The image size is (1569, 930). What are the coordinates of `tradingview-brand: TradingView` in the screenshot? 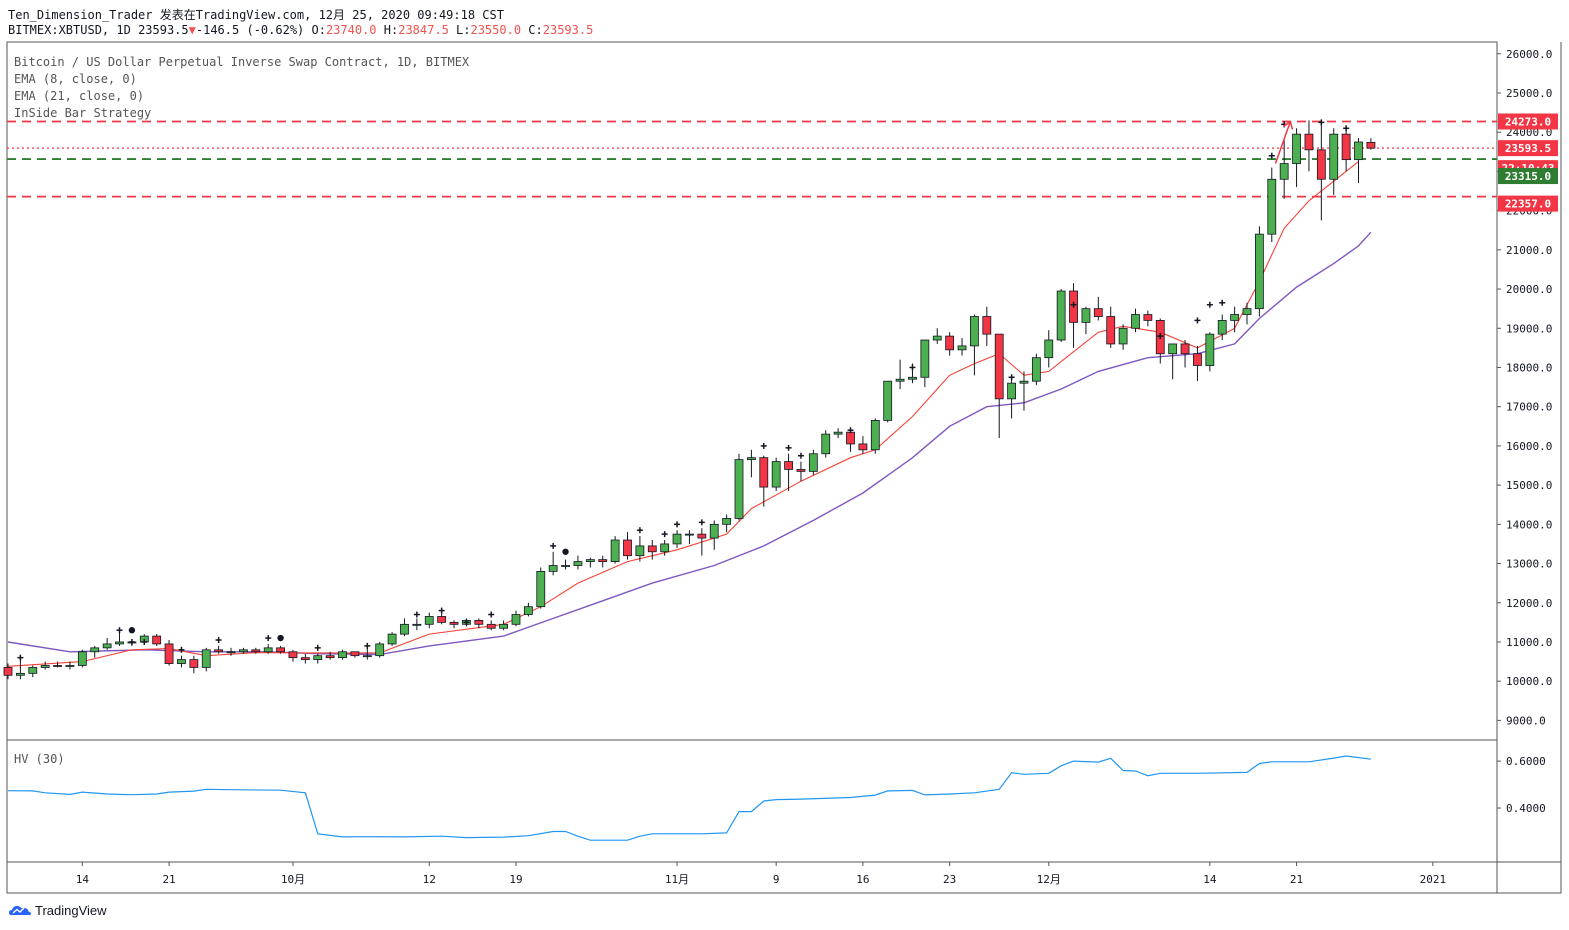 It's located at (57, 910).